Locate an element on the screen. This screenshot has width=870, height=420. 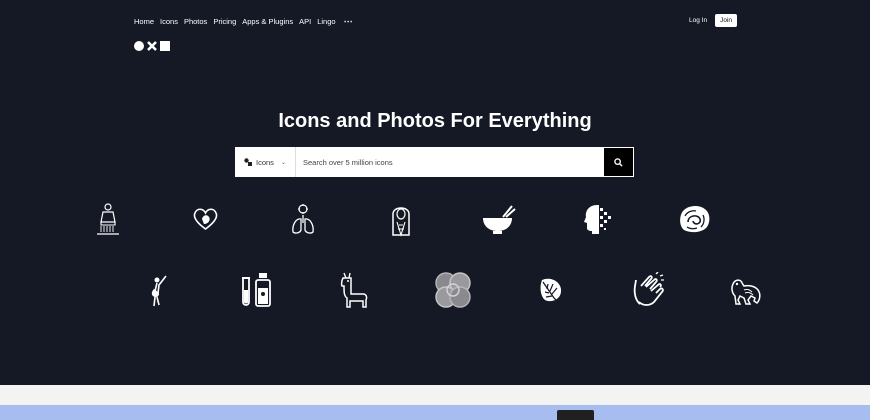
nav-photos: Photos is located at coordinates (195, 21).